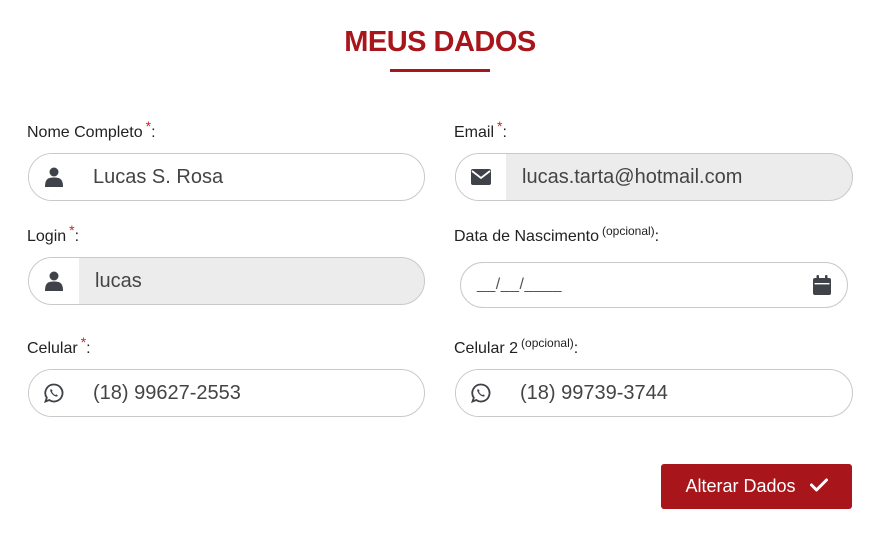 This screenshot has width=876, height=537. Describe the element at coordinates (440, 70) in the screenshot. I see `title-underline` at that location.